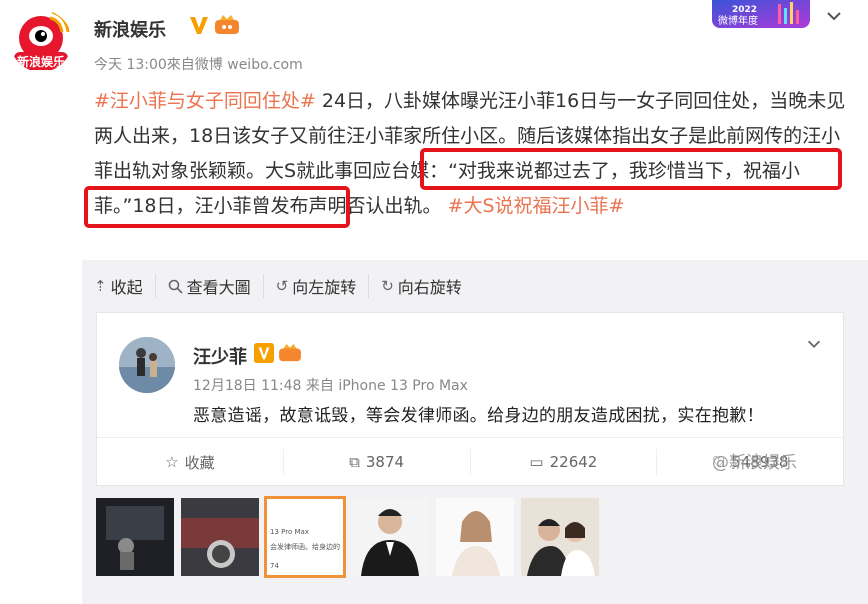 The image size is (868, 604). What do you see at coordinates (305, 547) in the screenshot?
I see `thumb3-line2: 会发律师函。给身边的` at bounding box center [305, 547].